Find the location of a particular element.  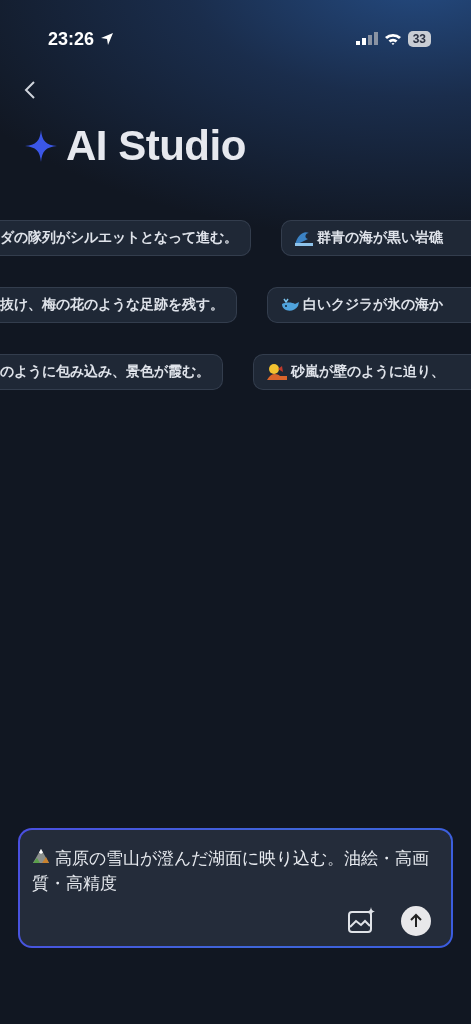

suggestion-chip: 抜け、梅の花のような足跡を残す。 is located at coordinates (118, 305).